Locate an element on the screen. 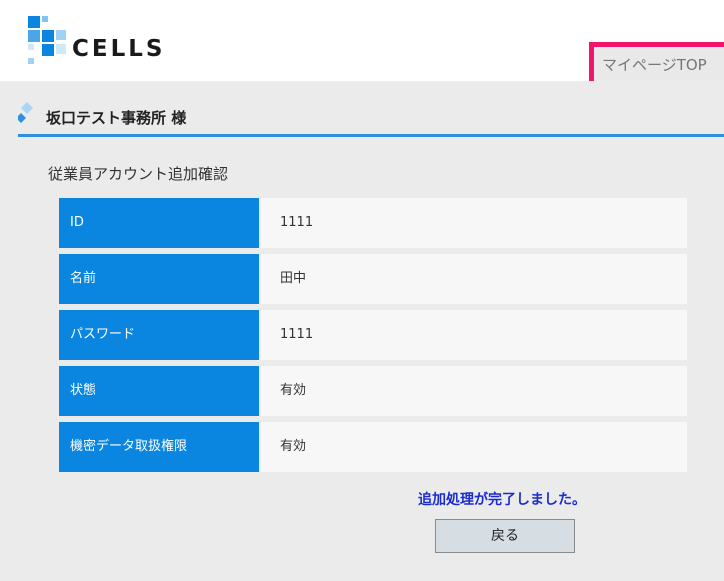 This screenshot has width=724, height=581. row-label: ID is located at coordinates (159, 223).